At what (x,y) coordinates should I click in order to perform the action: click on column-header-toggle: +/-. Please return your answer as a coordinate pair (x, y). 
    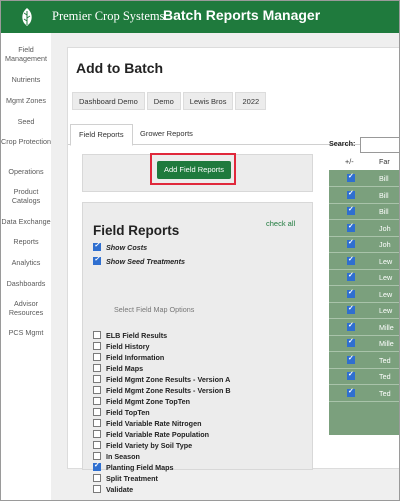
    Looking at the image, I should click on (349, 161).